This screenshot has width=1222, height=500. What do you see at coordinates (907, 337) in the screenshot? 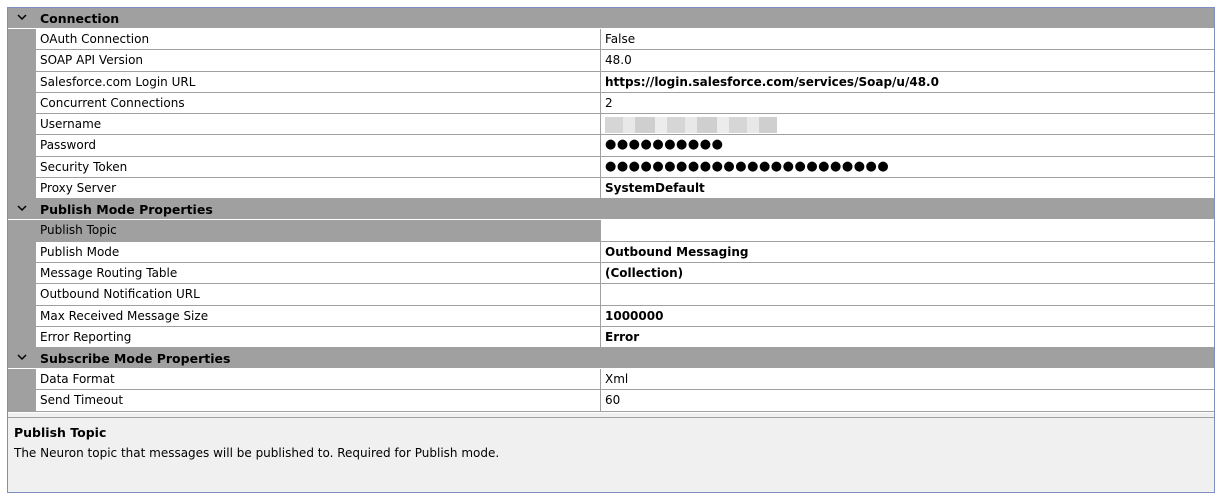
I see `property-value: Error` at bounding box center [907, 337].